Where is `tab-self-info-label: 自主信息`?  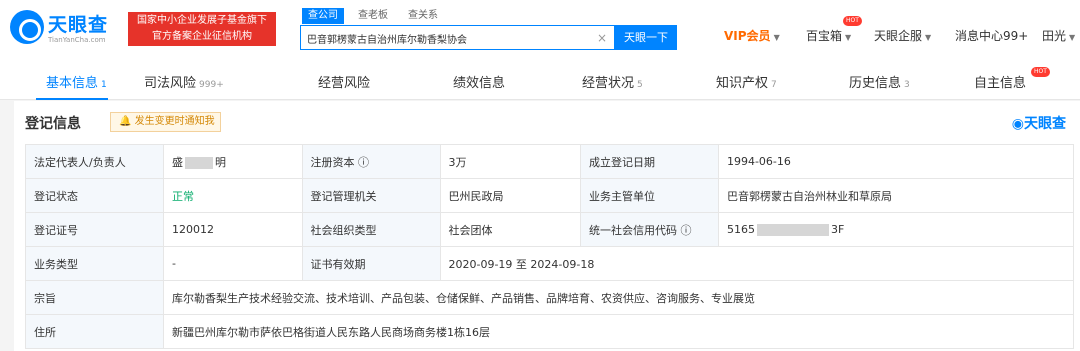
tab-self-info-label: 自主信息 is located at coordinates (1000, 83).